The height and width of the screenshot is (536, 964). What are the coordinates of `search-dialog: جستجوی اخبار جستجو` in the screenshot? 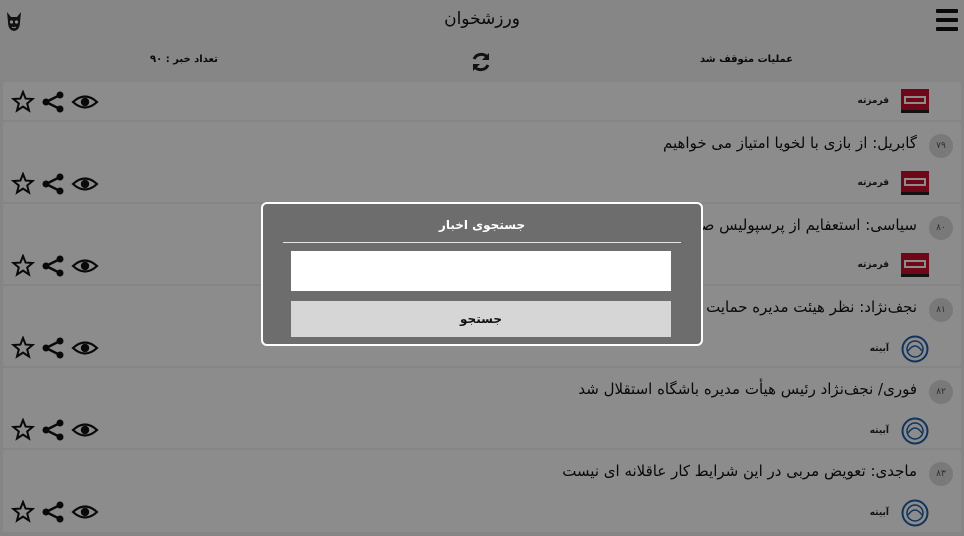 It's located at (482, 274).